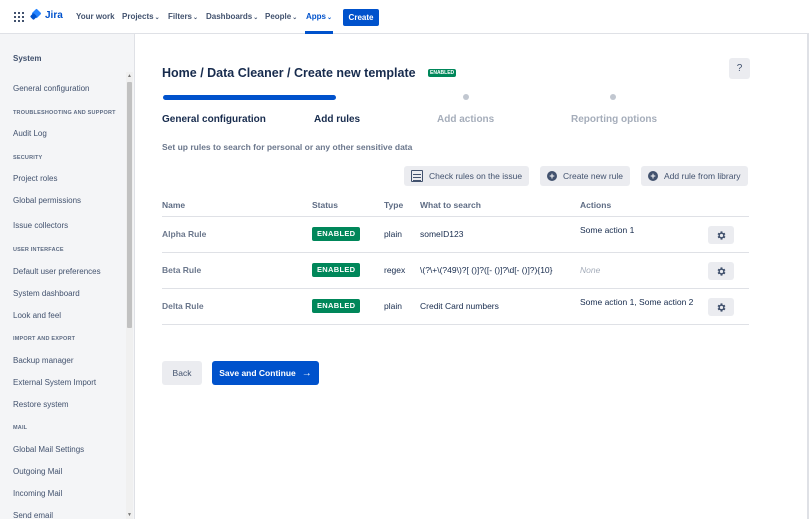 The image size is (809, 519). What do you see at coordinates (43, 360) in the screenshot?
I see `sidebar-item-backup-manager: Backup manager` at bounding box center [43, 360].